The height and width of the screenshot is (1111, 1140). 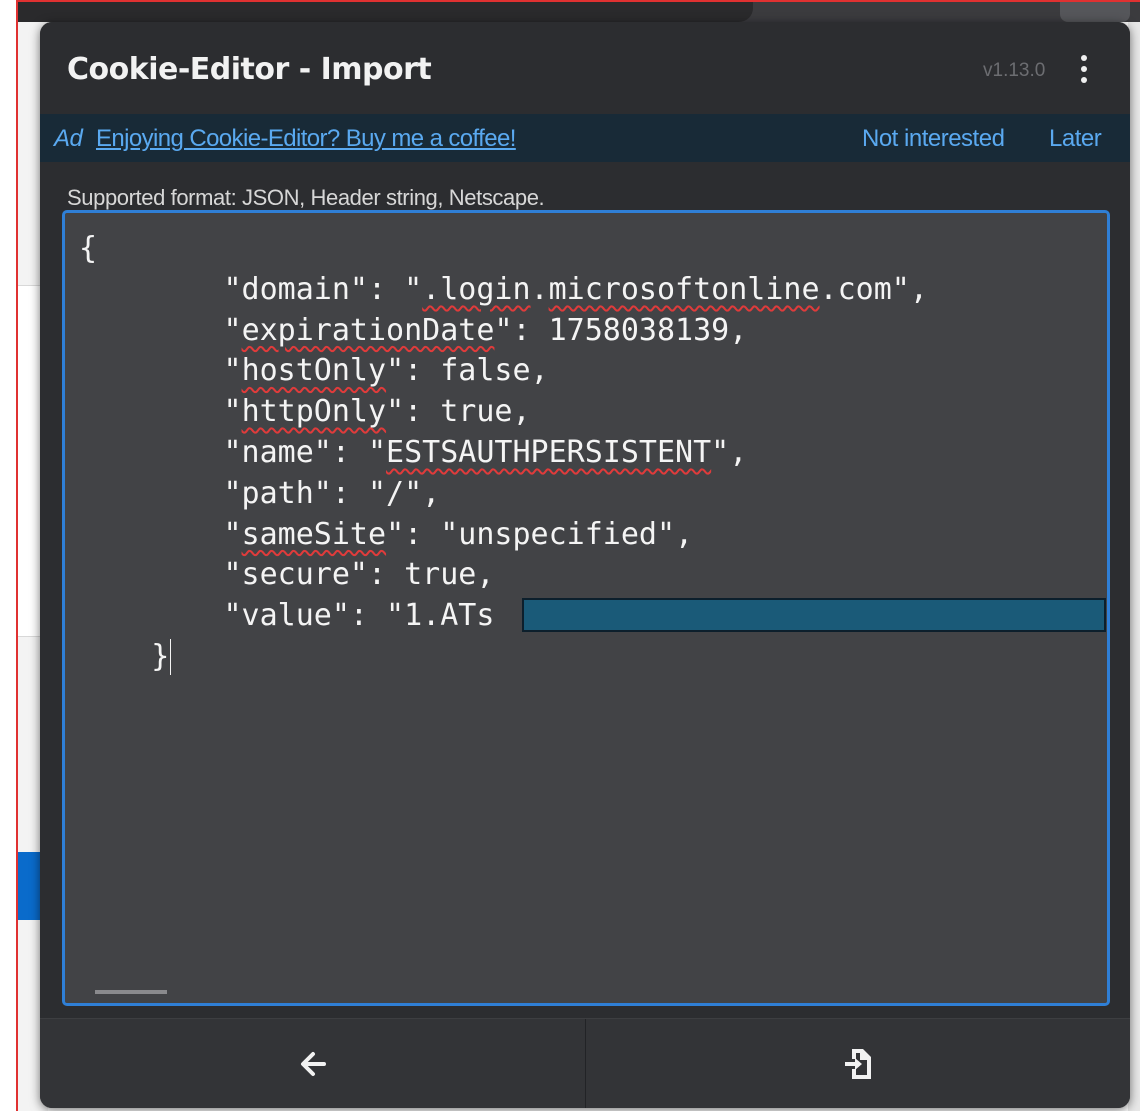 I want to click on more-options-button, so click(x=1084, y=69).